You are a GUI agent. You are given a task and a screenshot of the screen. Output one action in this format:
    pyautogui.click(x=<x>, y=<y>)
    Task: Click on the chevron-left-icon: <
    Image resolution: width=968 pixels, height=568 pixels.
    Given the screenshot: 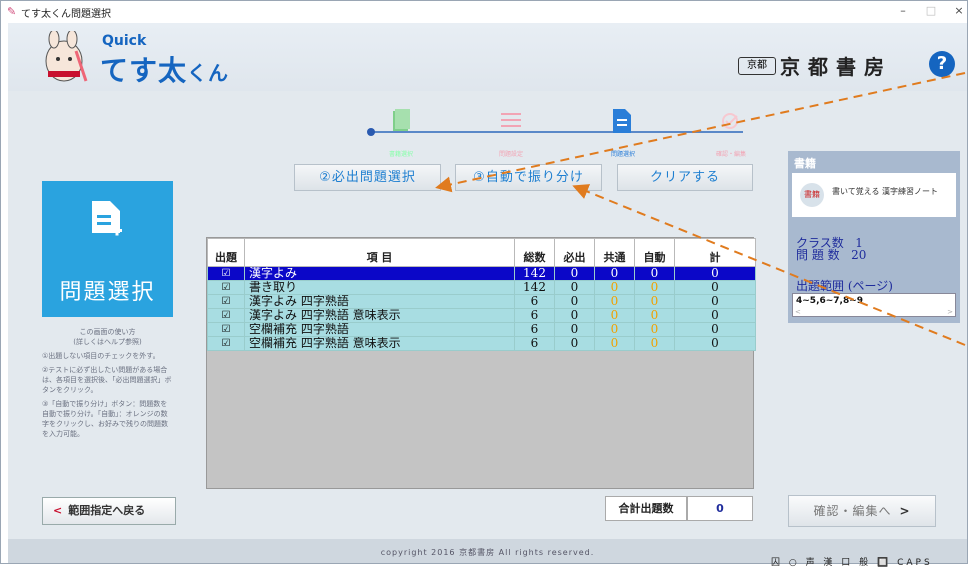 What is the action you would take?
    pyautogui.click(x=58, y=510)
    